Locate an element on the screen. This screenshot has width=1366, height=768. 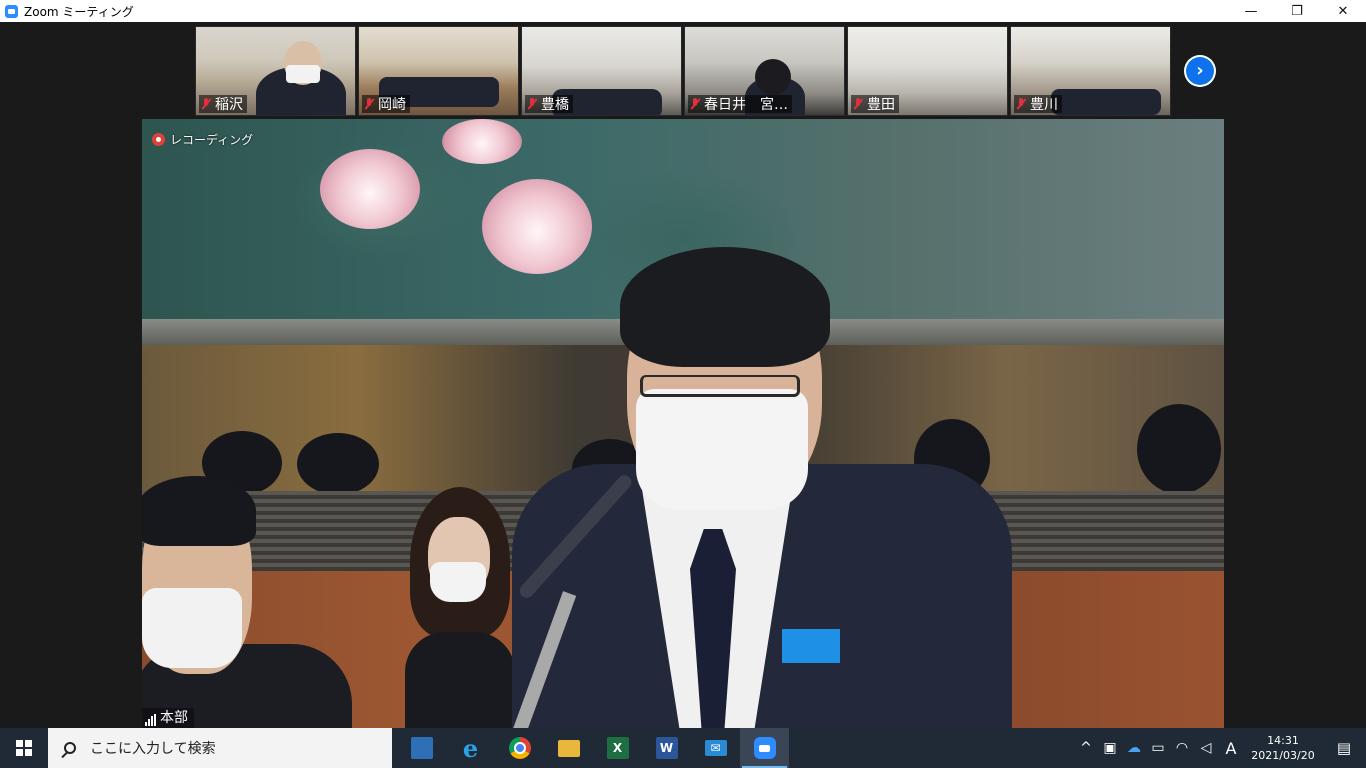
speaker-label: 本部 is located at coordinates (168, 718).